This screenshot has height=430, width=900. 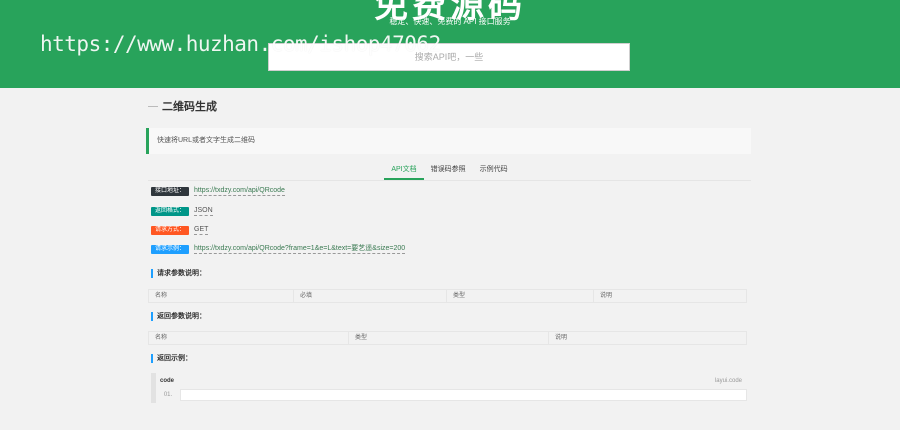 I want to click on watermark-url: https://www.huzhan.com/ishop47062, so click(x=240, y=44).